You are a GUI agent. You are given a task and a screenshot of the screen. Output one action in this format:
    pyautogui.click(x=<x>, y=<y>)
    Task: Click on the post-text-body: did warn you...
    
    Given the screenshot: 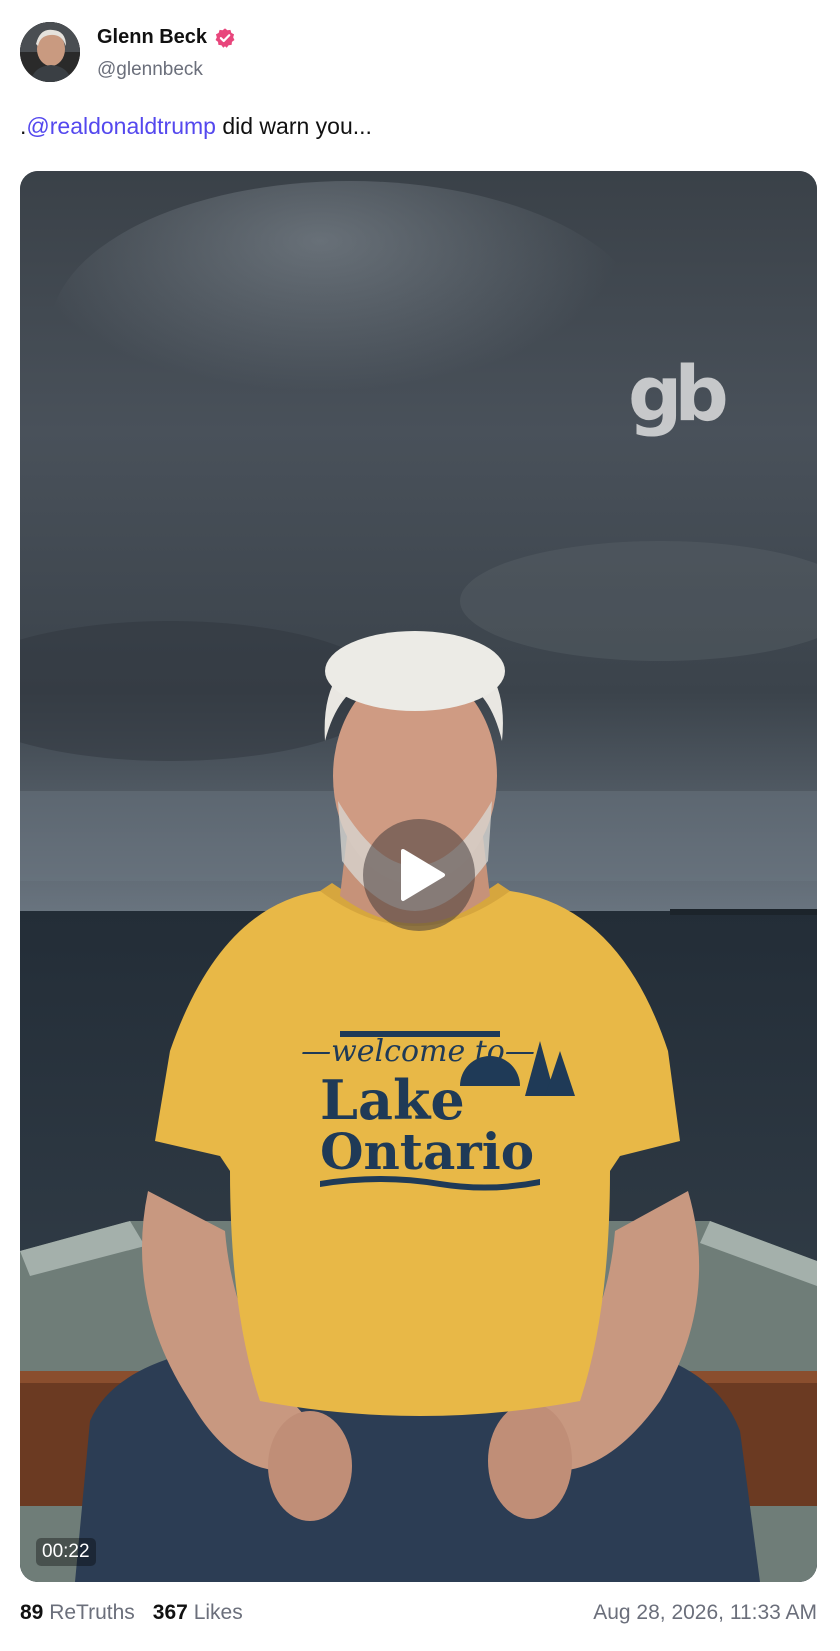 What is the action you would take?
    pyautogui.click(x=293, y=126)
    